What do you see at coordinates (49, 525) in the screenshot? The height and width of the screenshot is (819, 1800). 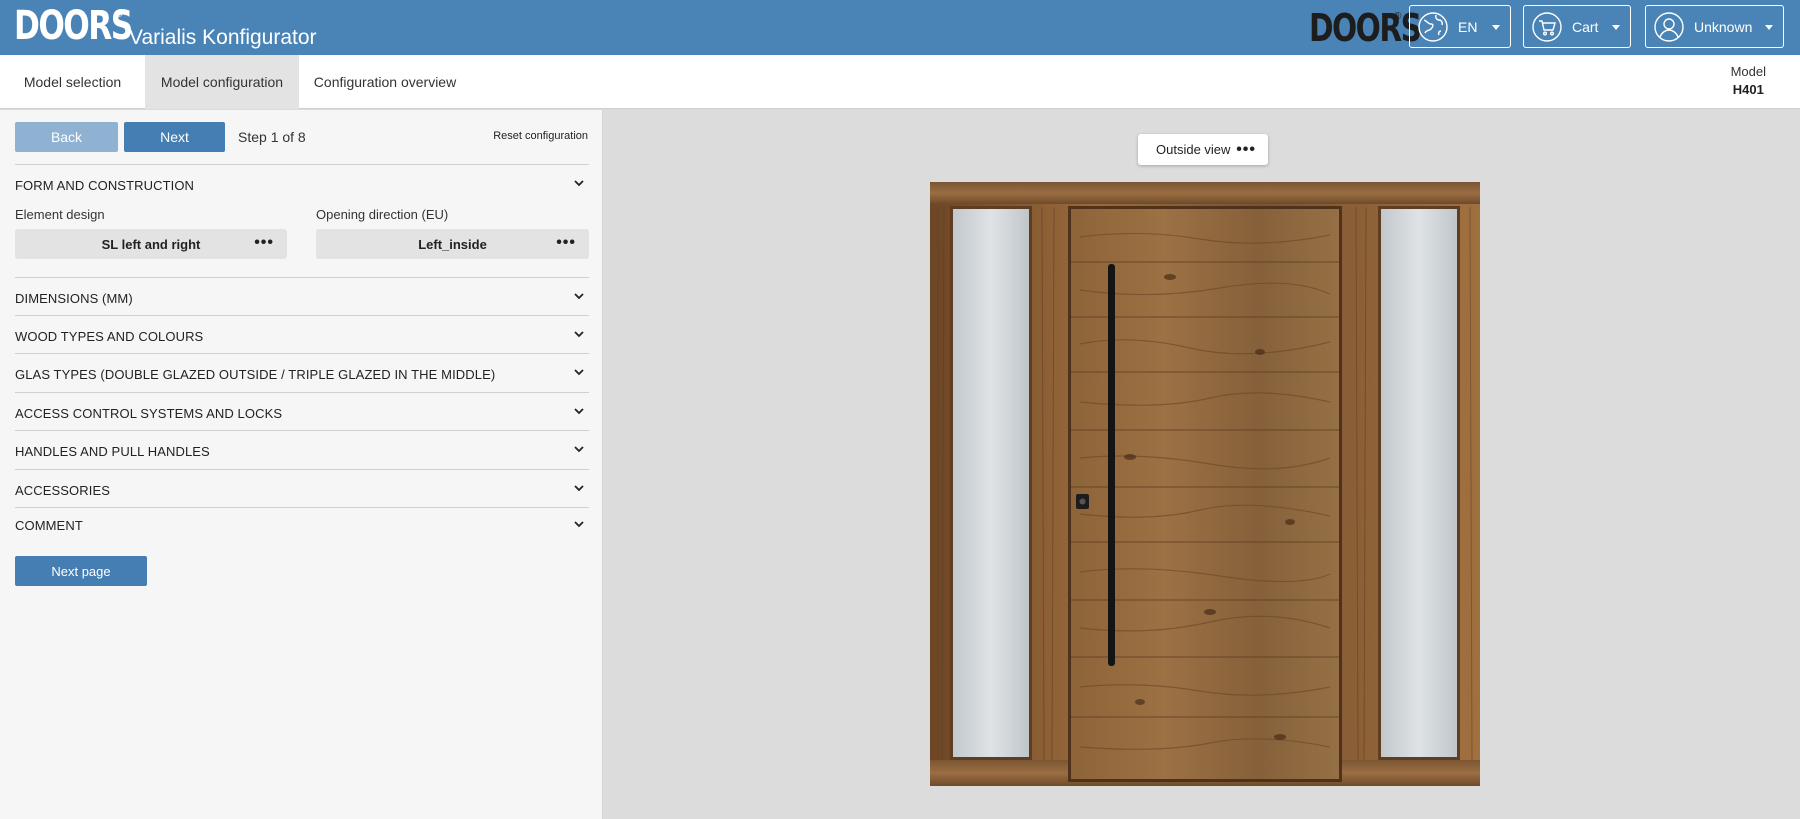 I see `section-title: COMMENT` at bounding box center [49, 525].